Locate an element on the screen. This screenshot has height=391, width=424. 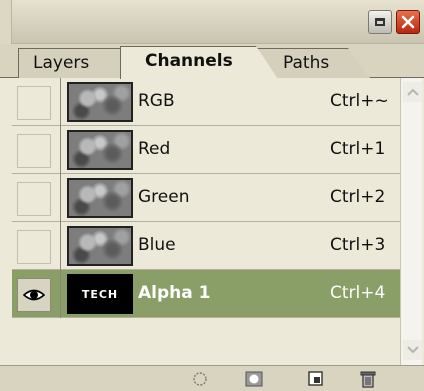
new-channel-button is located at coordinates (316, 379).